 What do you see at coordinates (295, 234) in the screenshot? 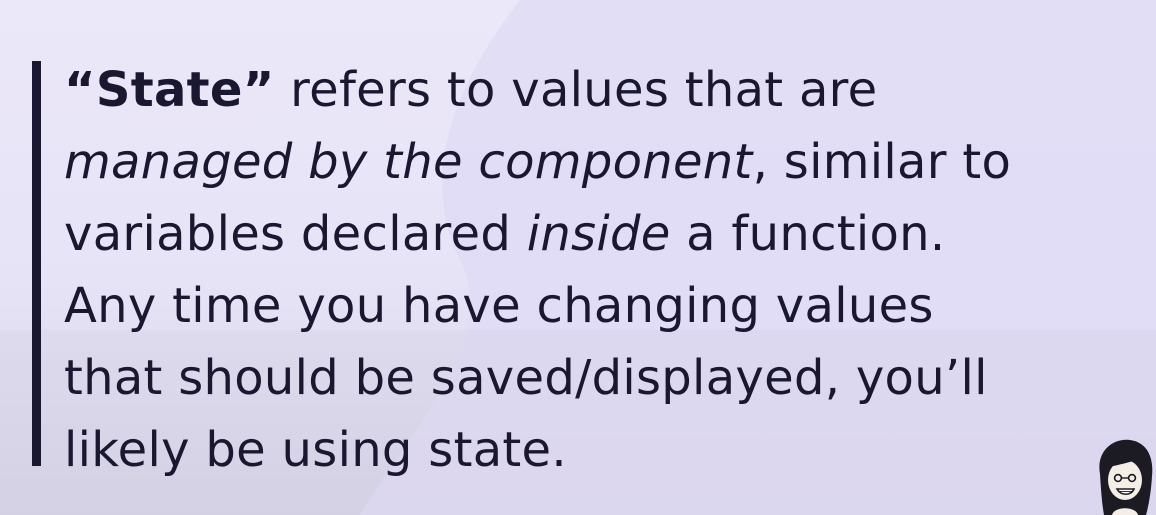
I see `quote-line-3-before: variables declared` at bounding box center [295, 234].